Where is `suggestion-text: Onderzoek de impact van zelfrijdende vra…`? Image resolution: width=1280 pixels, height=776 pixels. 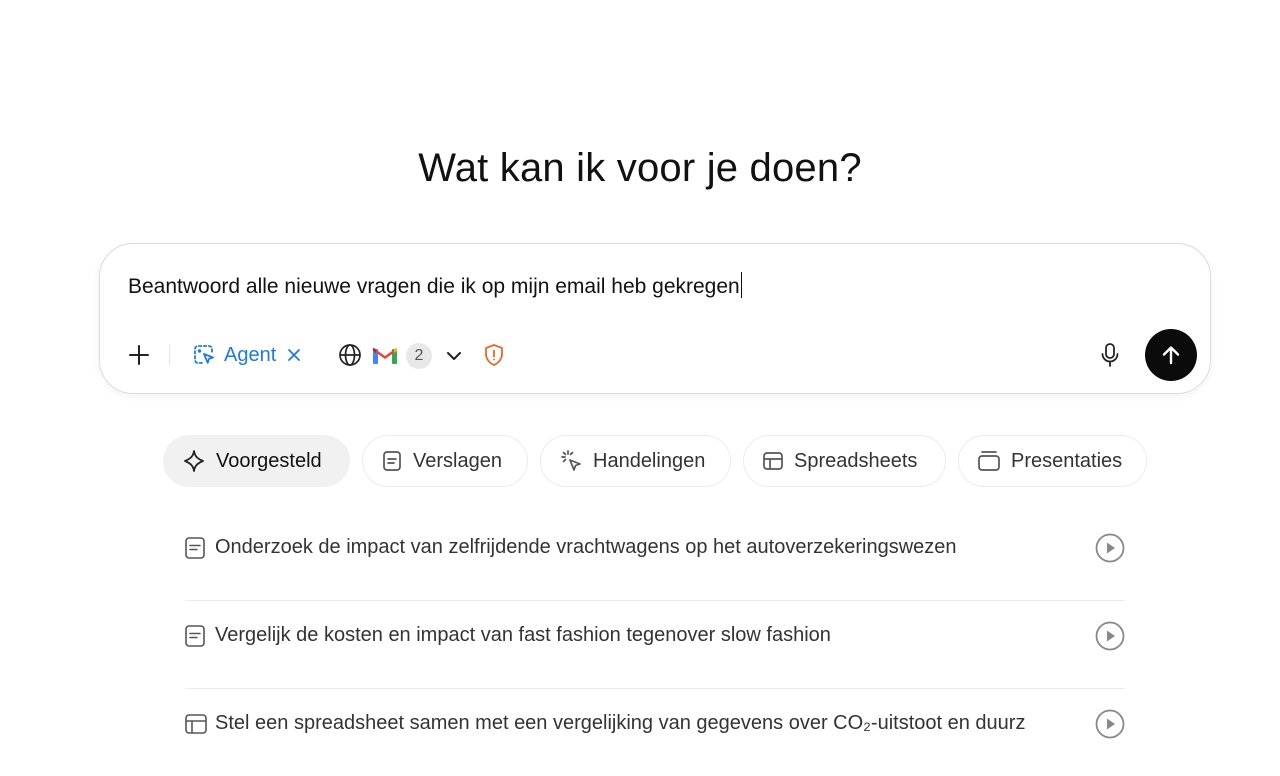
suggestion-text: Onderzoek de impact van zelfrijdende vra… is located at coordinates (586, 547).